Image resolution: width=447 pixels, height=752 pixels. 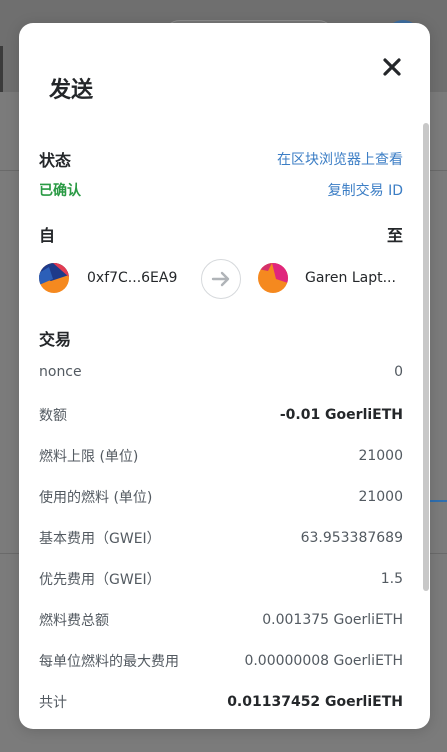 What do you see at coordinates (332, 620) in the screenshot?
I see `detail-value: 0.001375 GoerliETH` at bounding box center [332, 620].